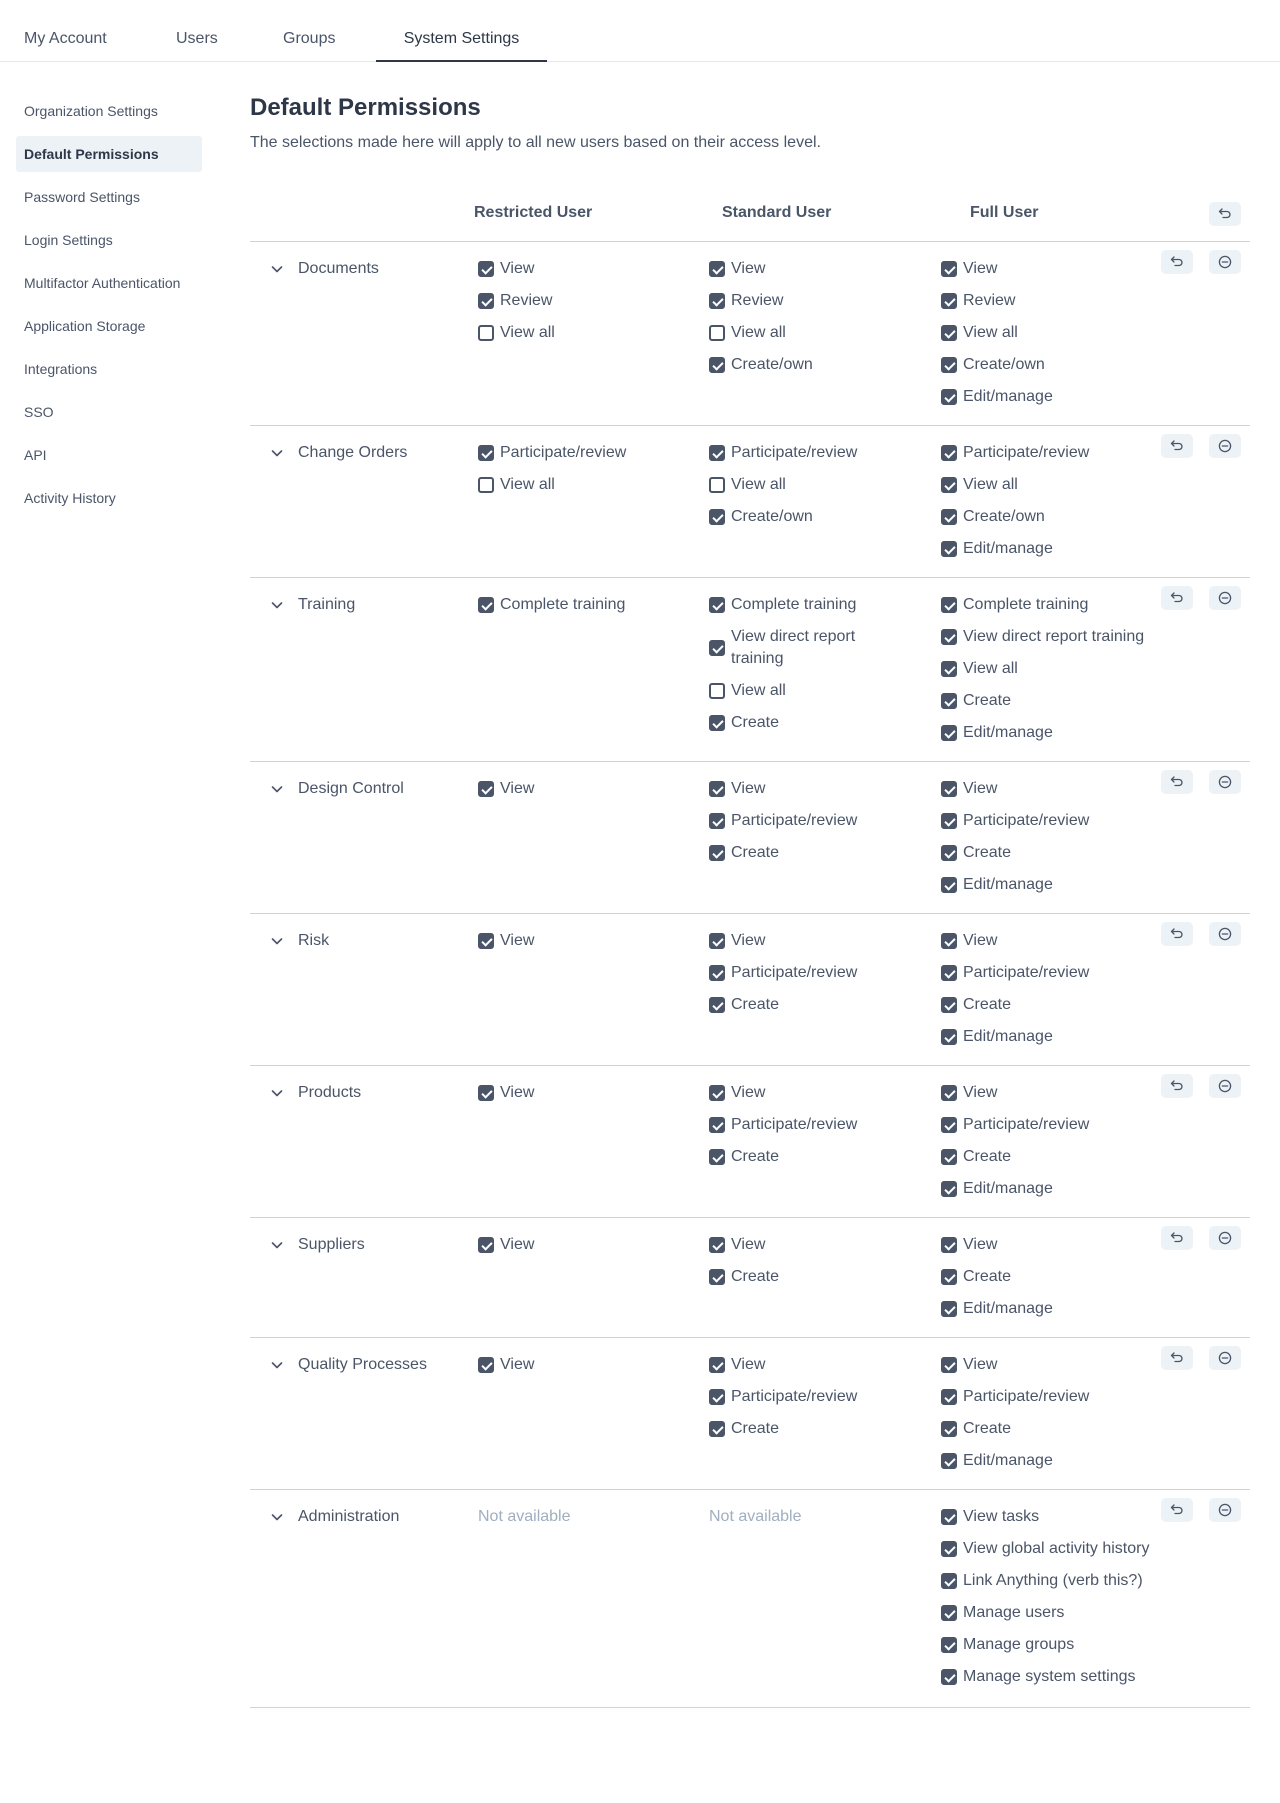  Describe the element at coordinates (1061, 1581) in the screenshot. I see `permission-checkbox-row: Link Anything (verb this?)` at that location.